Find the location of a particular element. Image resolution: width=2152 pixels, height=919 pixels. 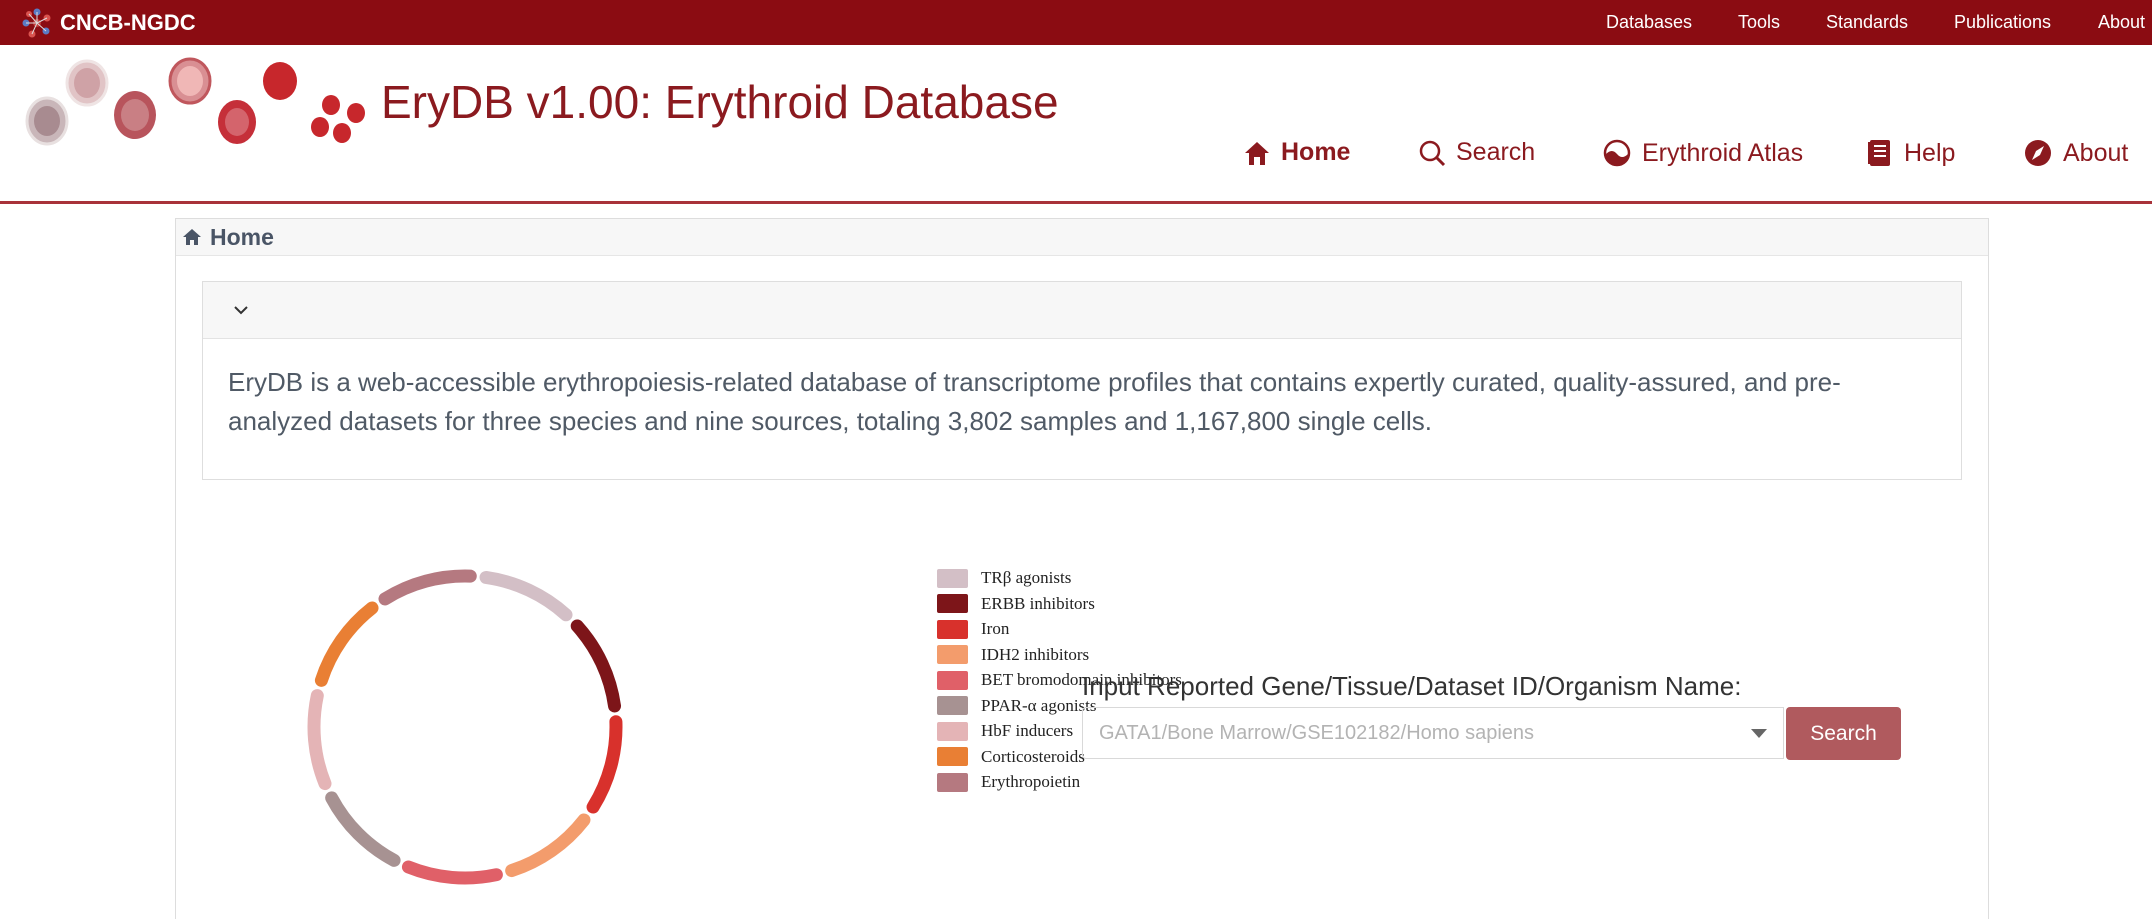

legend-label: IDH2 inhibitors is located at coordinates (1035, 654).